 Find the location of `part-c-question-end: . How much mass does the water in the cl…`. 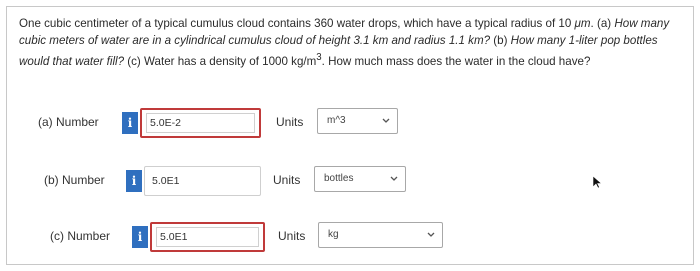

part-c-question-end: . How much mass does the water in the cl… is located at coordinates (456, 61).